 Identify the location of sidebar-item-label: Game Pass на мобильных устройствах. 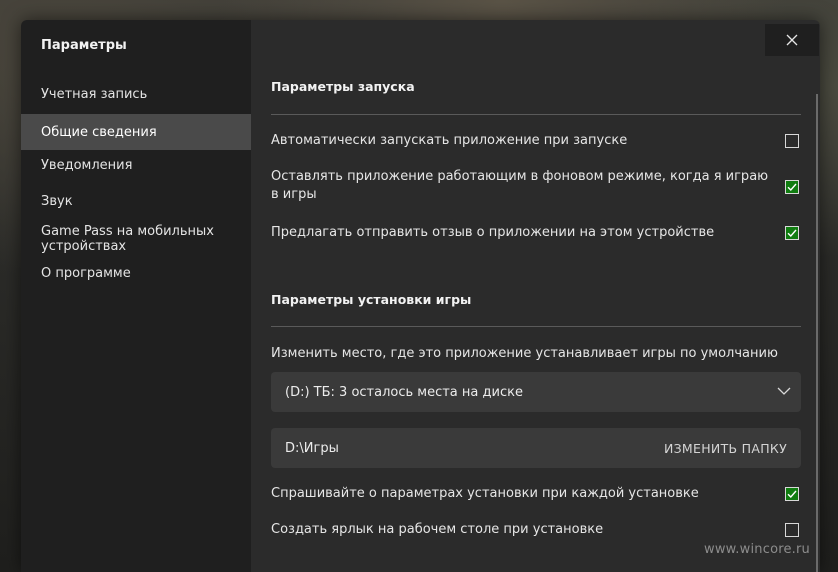
(127, 239).